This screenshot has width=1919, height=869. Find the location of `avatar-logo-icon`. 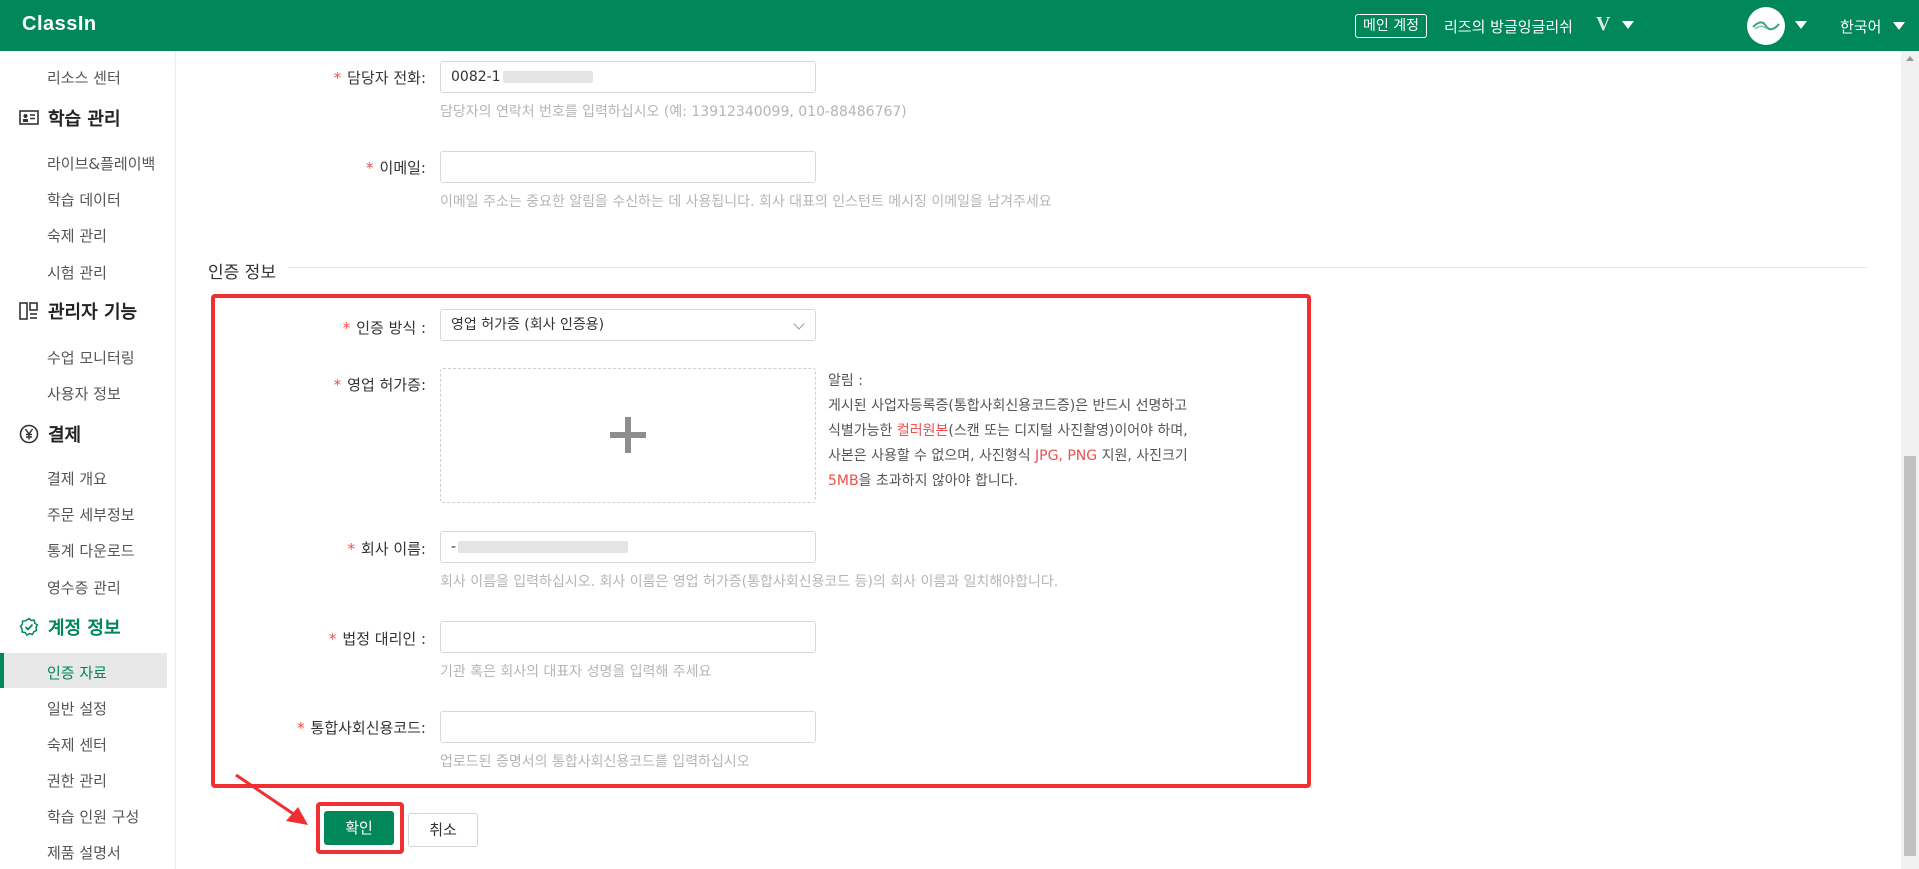

avatar-logo-icon is located at coordinates (1766, 26).